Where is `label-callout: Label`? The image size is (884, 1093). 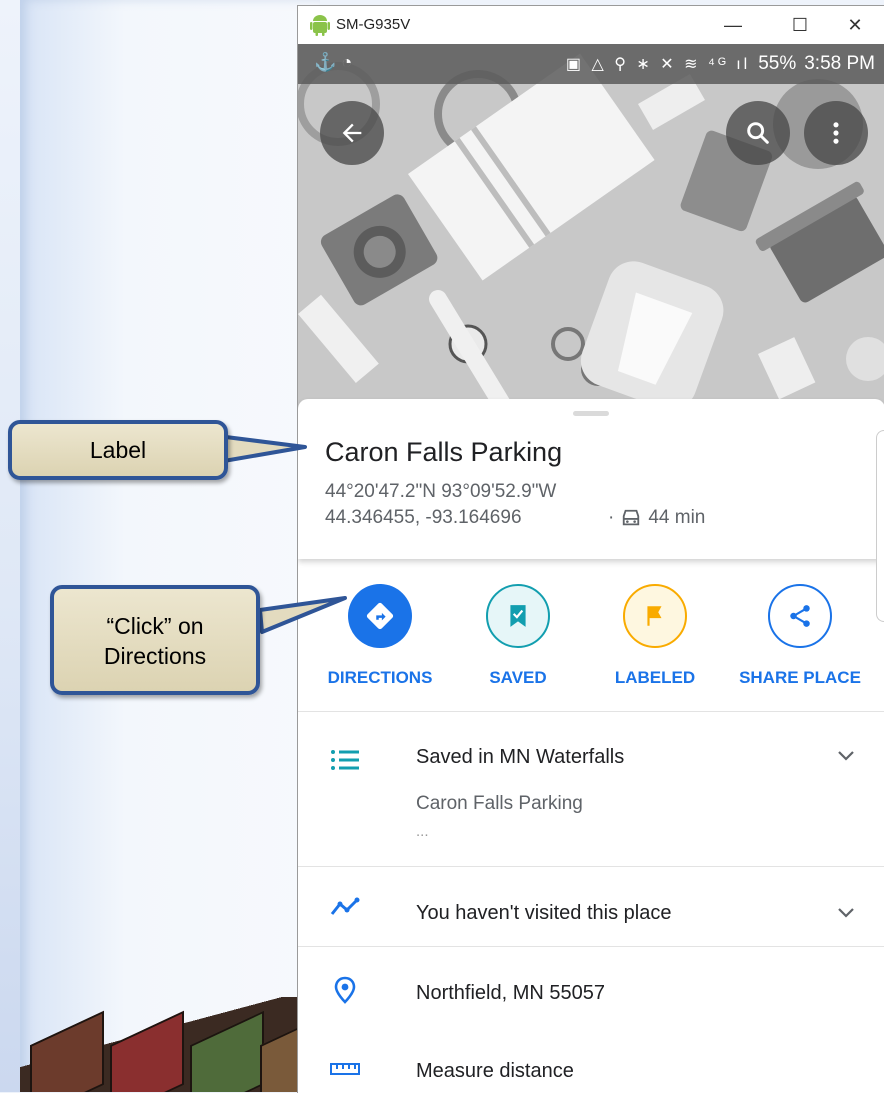 label-callout: Label is located at coordinates (118, 450).